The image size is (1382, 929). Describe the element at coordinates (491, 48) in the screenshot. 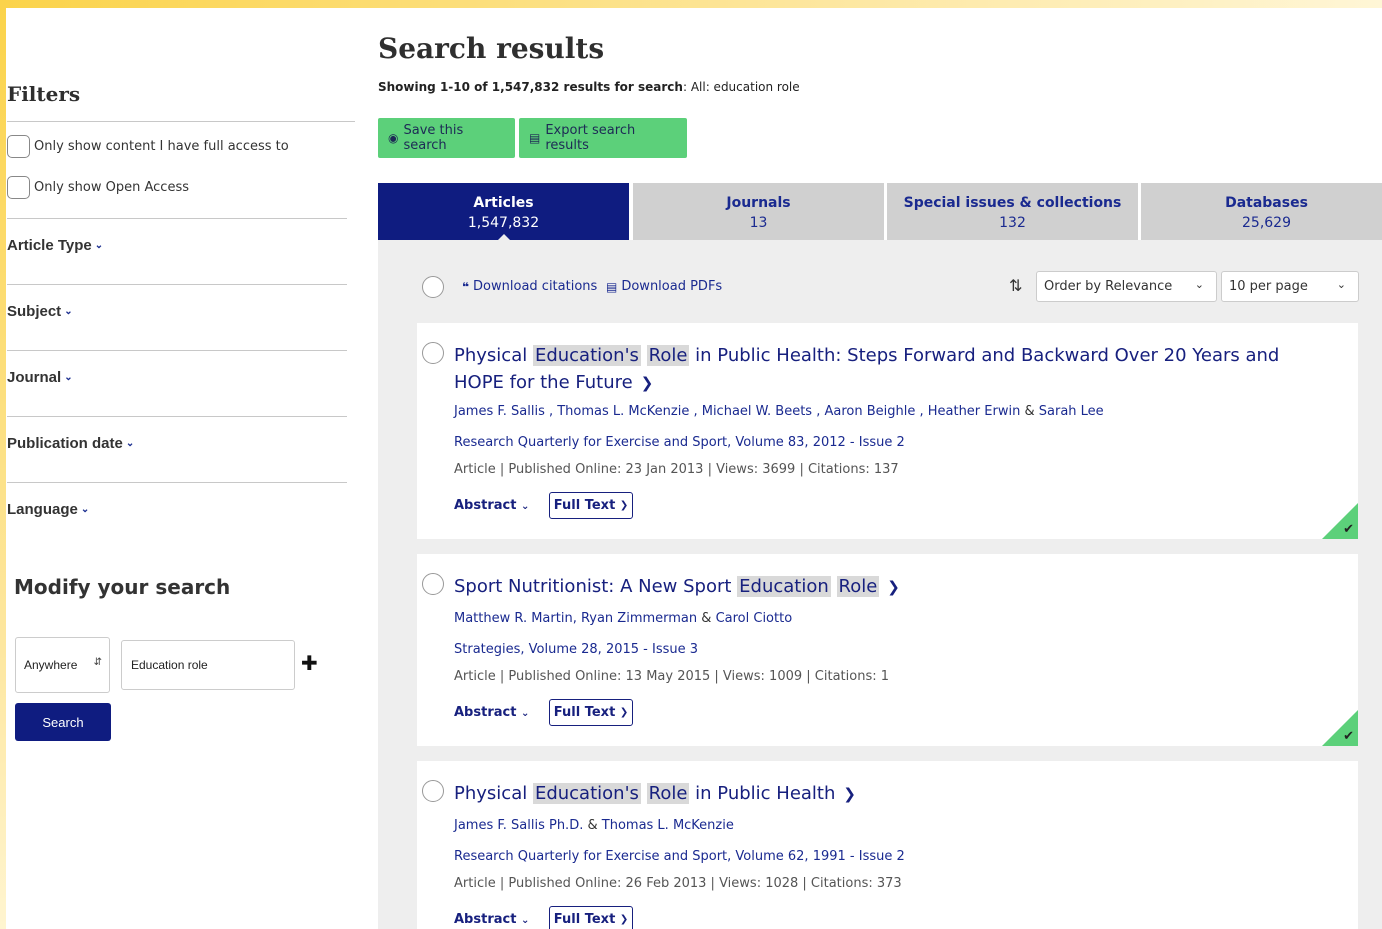

I see `page-title: Search results` at that location.